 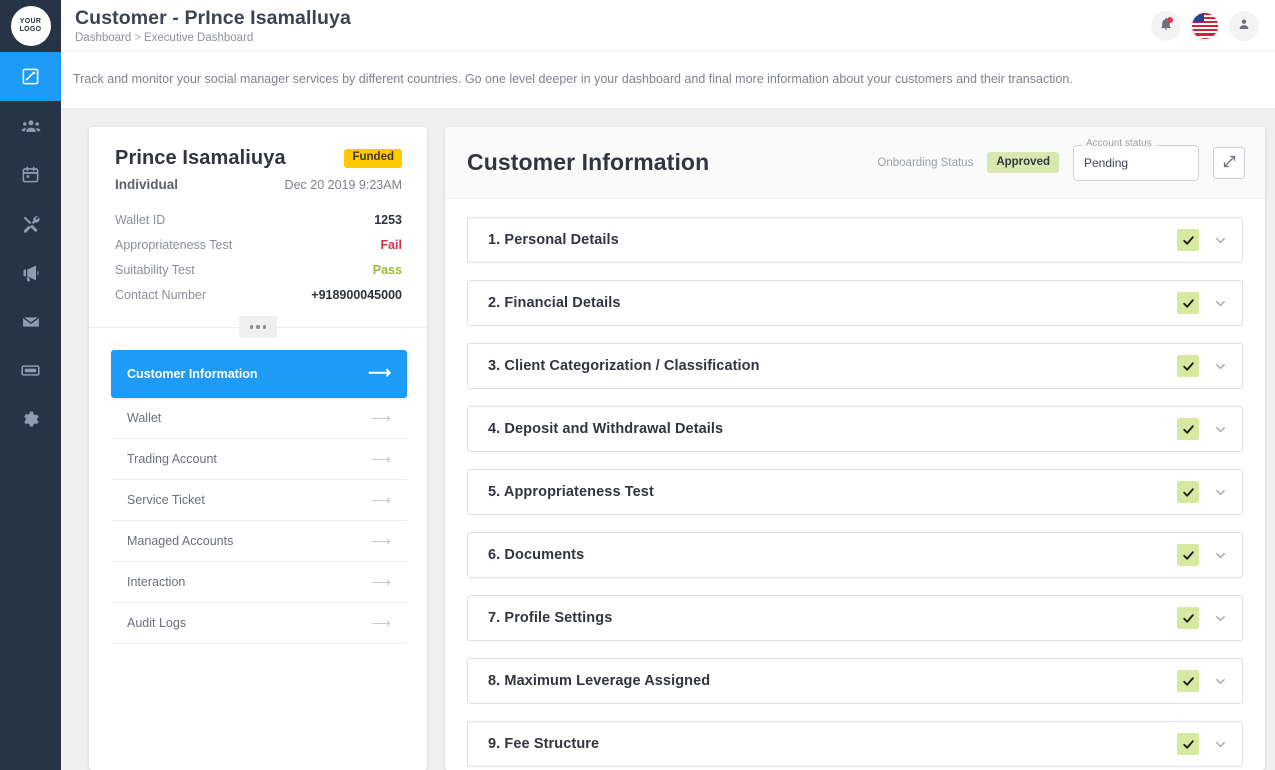 What do you see at coordinates (553, 240) in the screenshot?
I see `accordion-title: 1. Personal Details` at bounding box center [553, 240].